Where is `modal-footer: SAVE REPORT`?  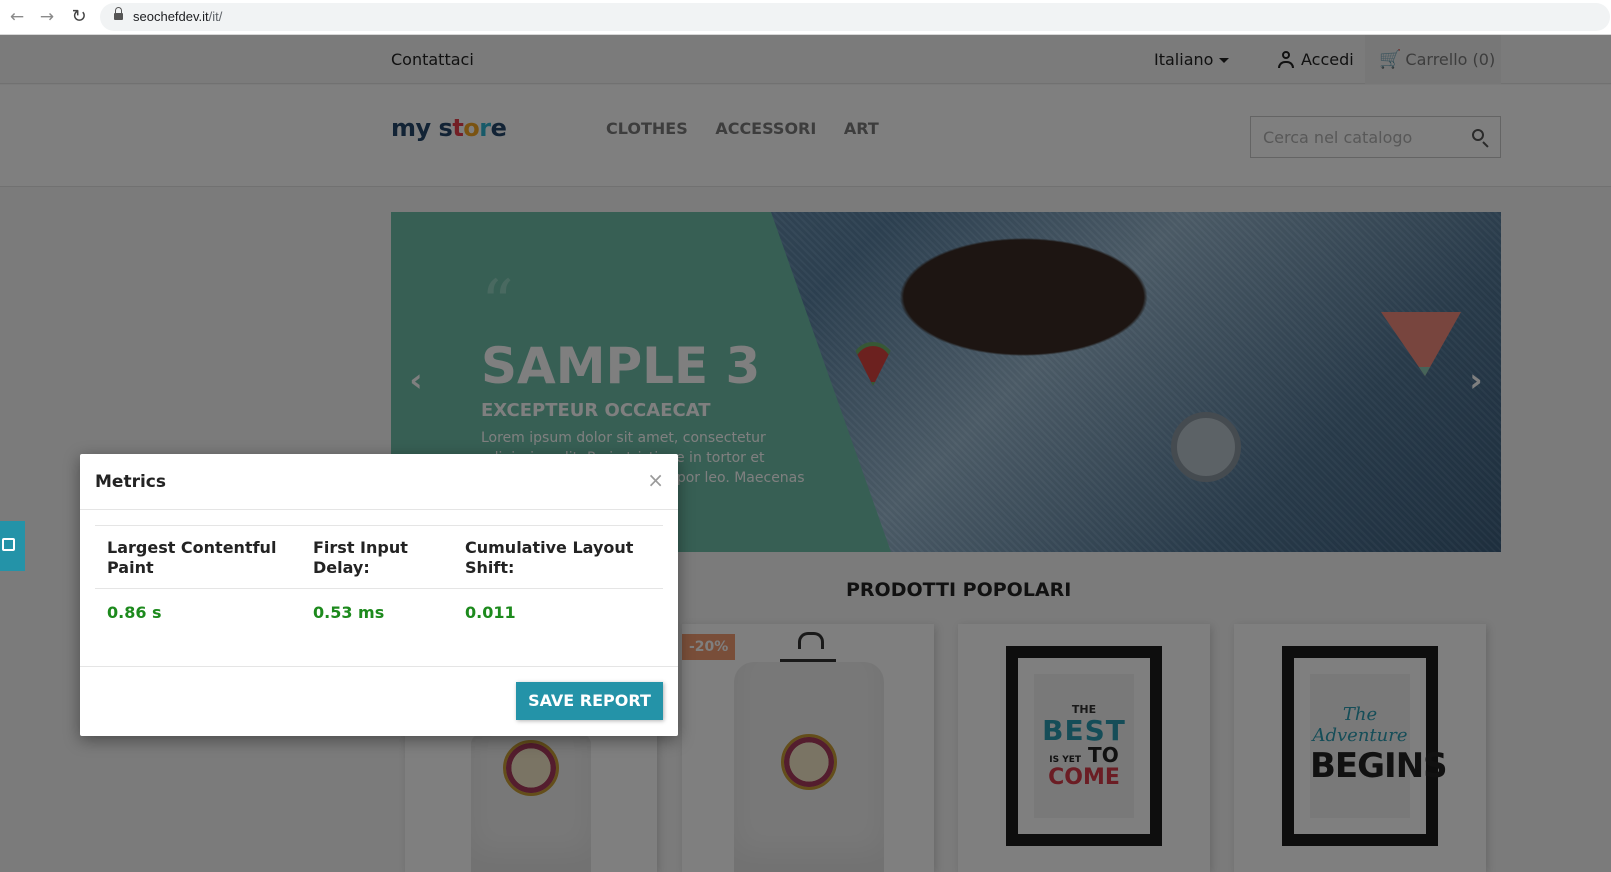
modal-footer: SAVE REPORT is located at coordinates (379, 701).